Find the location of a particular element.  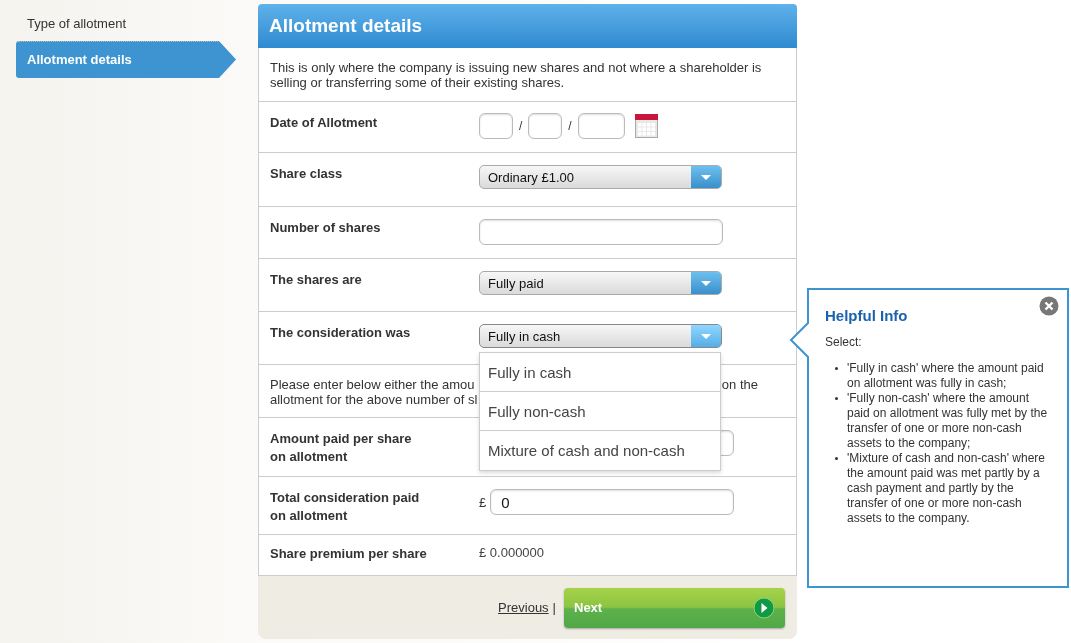

year-input is located at coordinates (601, 126).